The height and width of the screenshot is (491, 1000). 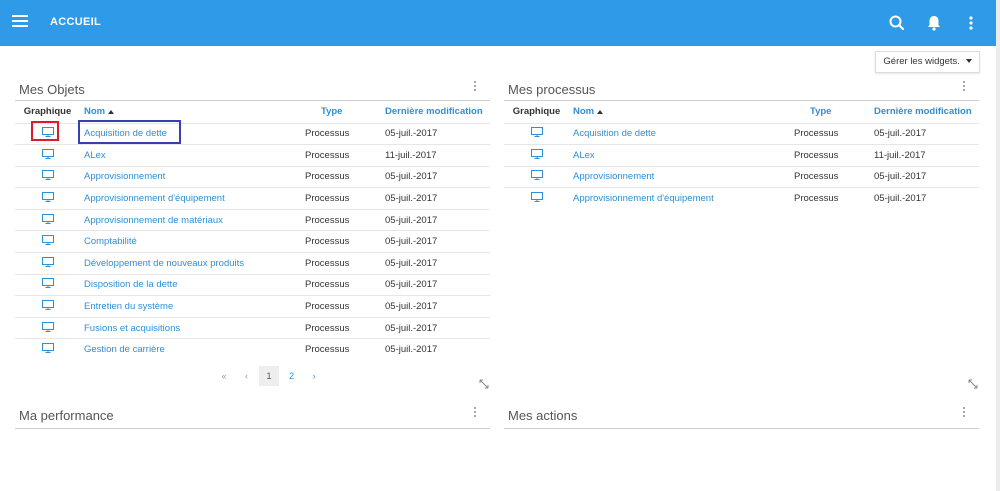 What do you see at coordinates (192, 327) in the screenshot?
I see `name-link: Fusions et acquisitions` at bounding box center [192, 327].